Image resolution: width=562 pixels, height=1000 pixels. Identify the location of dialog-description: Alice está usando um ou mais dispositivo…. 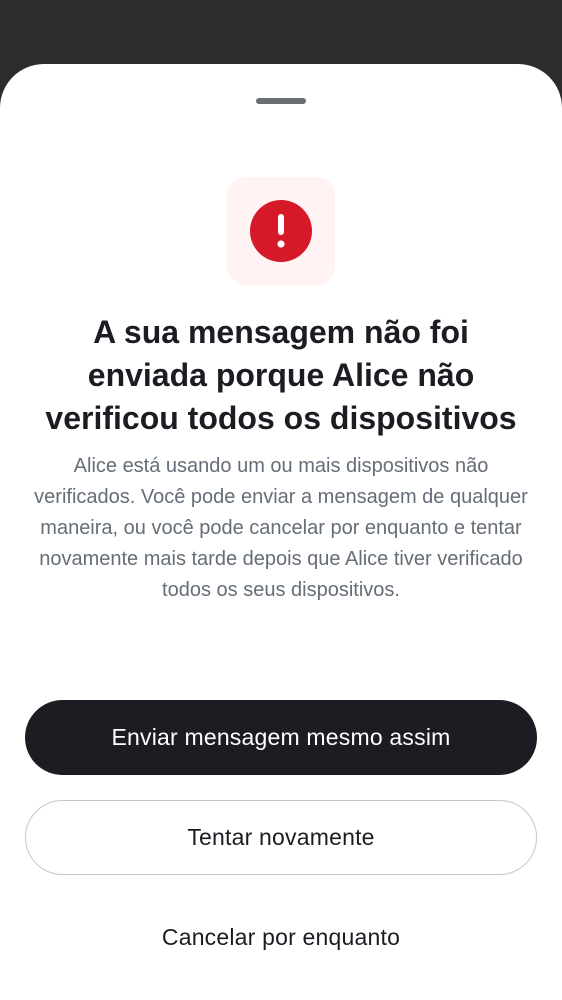
(281, 528).